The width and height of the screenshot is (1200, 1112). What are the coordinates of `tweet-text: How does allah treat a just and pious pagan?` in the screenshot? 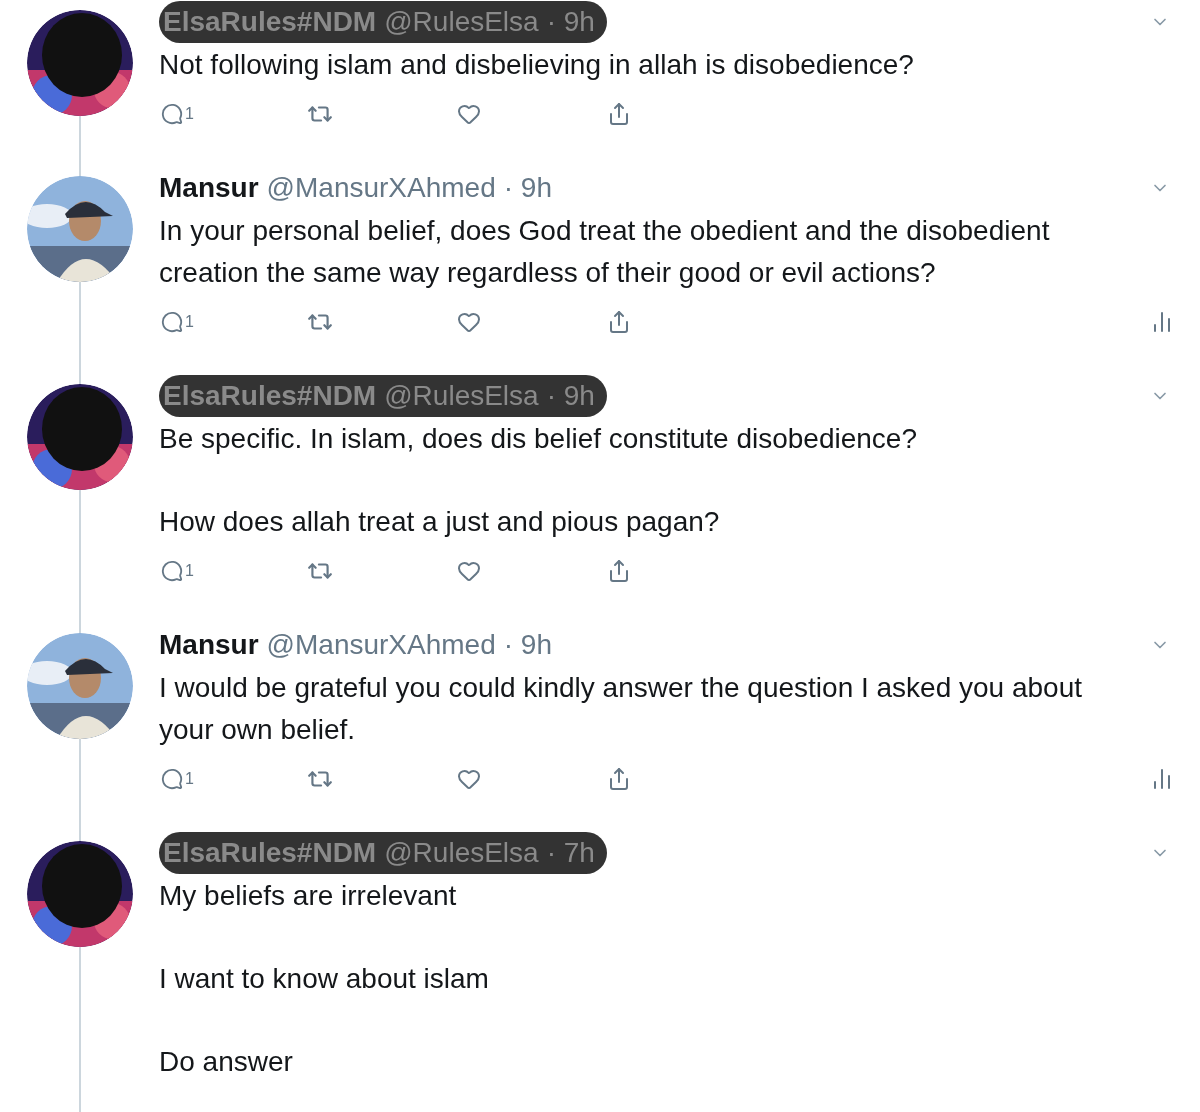 It's located at (440, 522).